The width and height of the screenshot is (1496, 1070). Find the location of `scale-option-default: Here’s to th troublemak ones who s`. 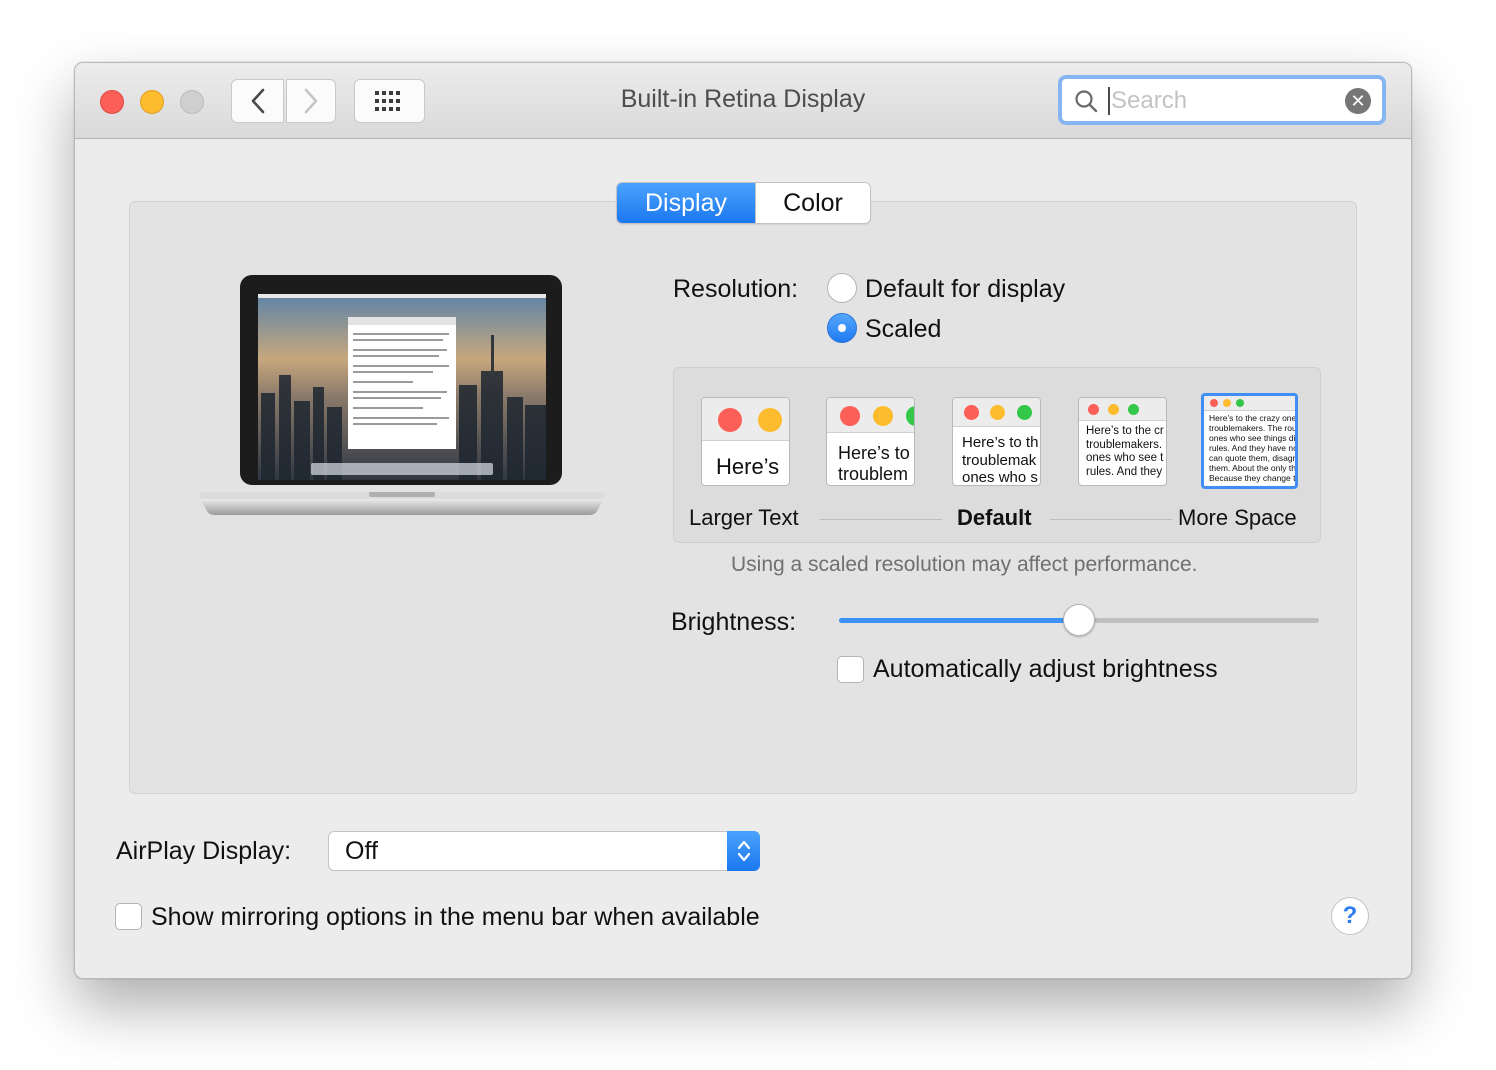

scale-option-default: Here’s to th troublemak ones who s is located at coordinates (996, 441).